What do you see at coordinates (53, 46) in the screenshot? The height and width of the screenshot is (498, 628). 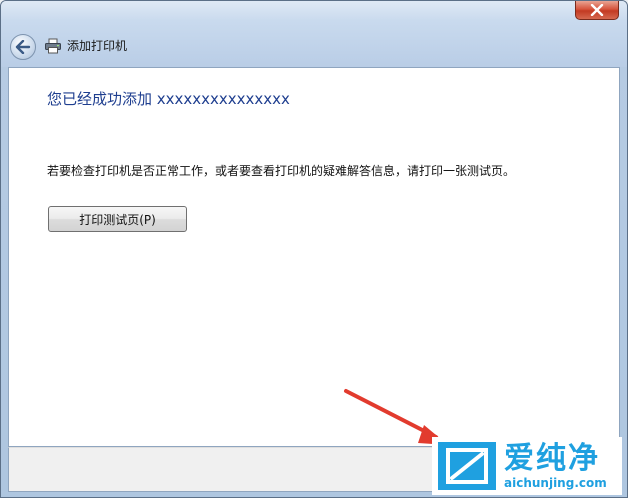 I see `printer-icon` at bounding box center [53, 46].